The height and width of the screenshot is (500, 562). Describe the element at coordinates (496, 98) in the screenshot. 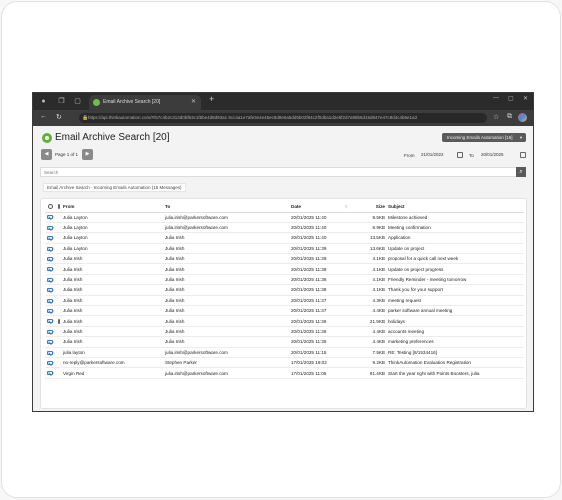

I see `minimize-icon: —` at that location.